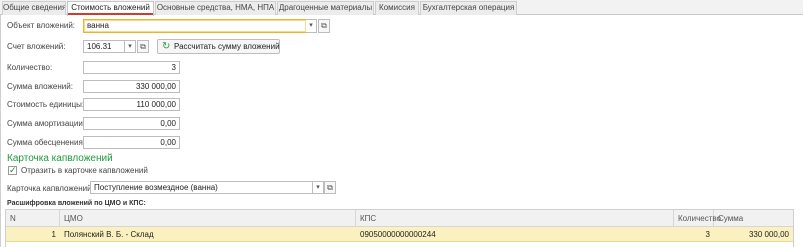 The height and width of the screenshot is (247, 803). What do you see at coordinates (33, 218) in the screenshot?
I see `column-header-n: N` at bounding box center [33, 218].